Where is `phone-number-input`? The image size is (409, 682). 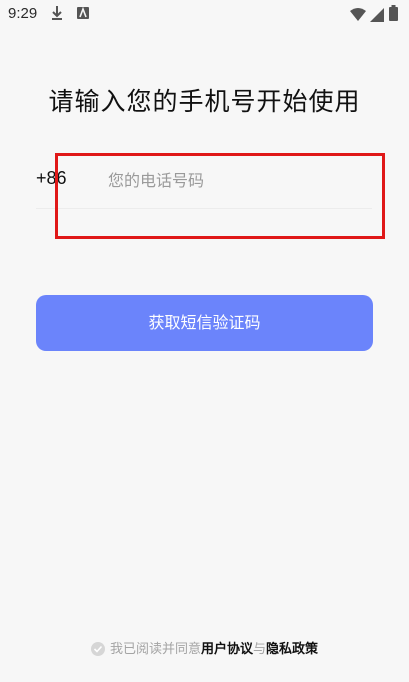 phone-number-input is located at coordinates (239, 180).